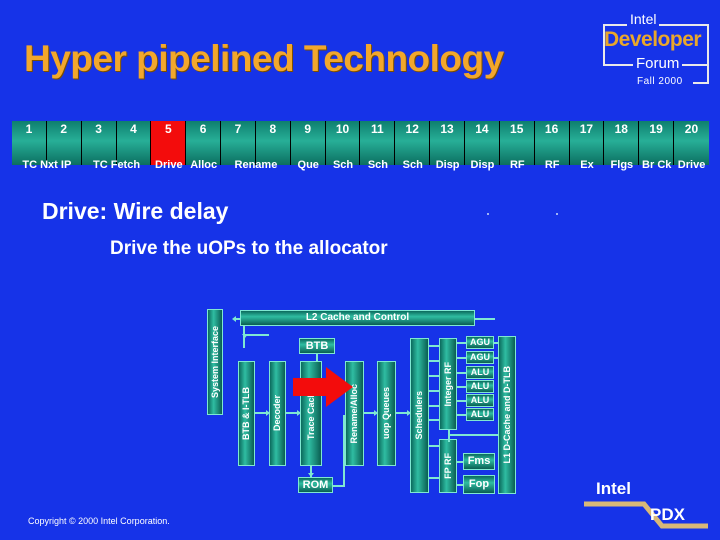  What do you see at coordinates (667, 514) in the screenshot?
I see `pdx-pdx-text: PDX` at bounding box center [667, 514].